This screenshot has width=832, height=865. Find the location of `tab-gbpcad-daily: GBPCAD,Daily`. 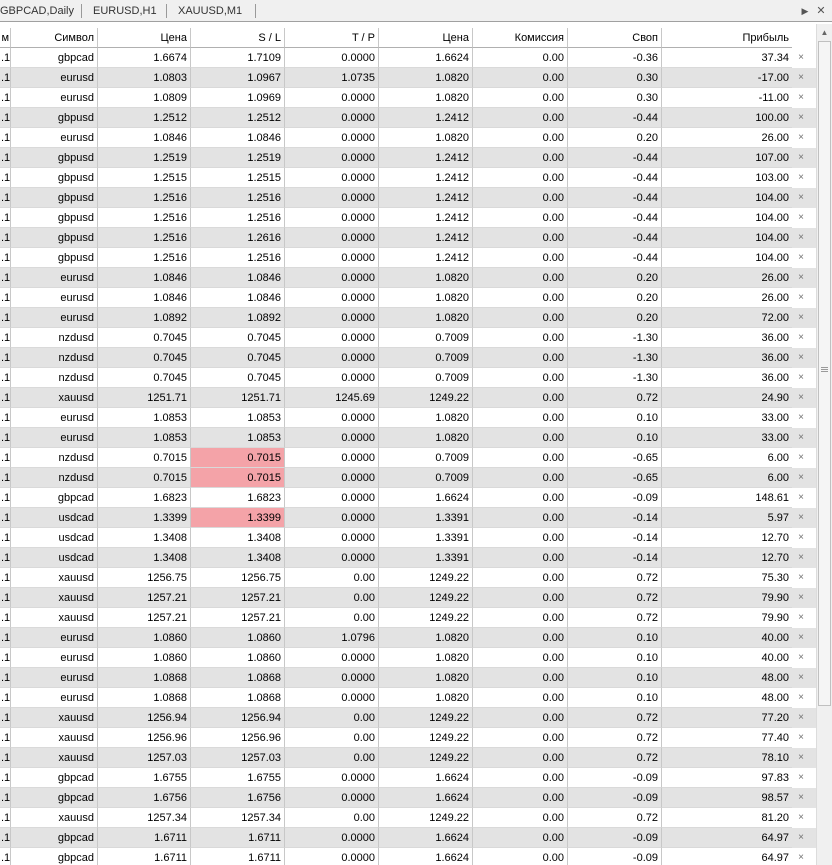

tab-gbpcad-daily: GBPCAD,Daily is located at coordinates (37, 11).